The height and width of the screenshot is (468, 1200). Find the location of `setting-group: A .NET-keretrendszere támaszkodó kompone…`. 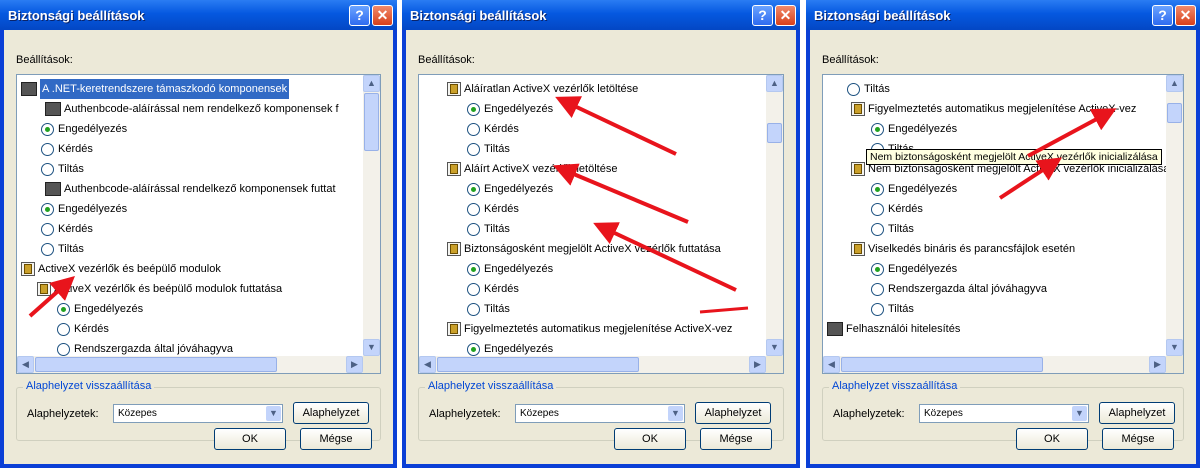

setting-group: A .NET-keretrendszere támaszkodó kompone… is located at coordinates (155, 89).